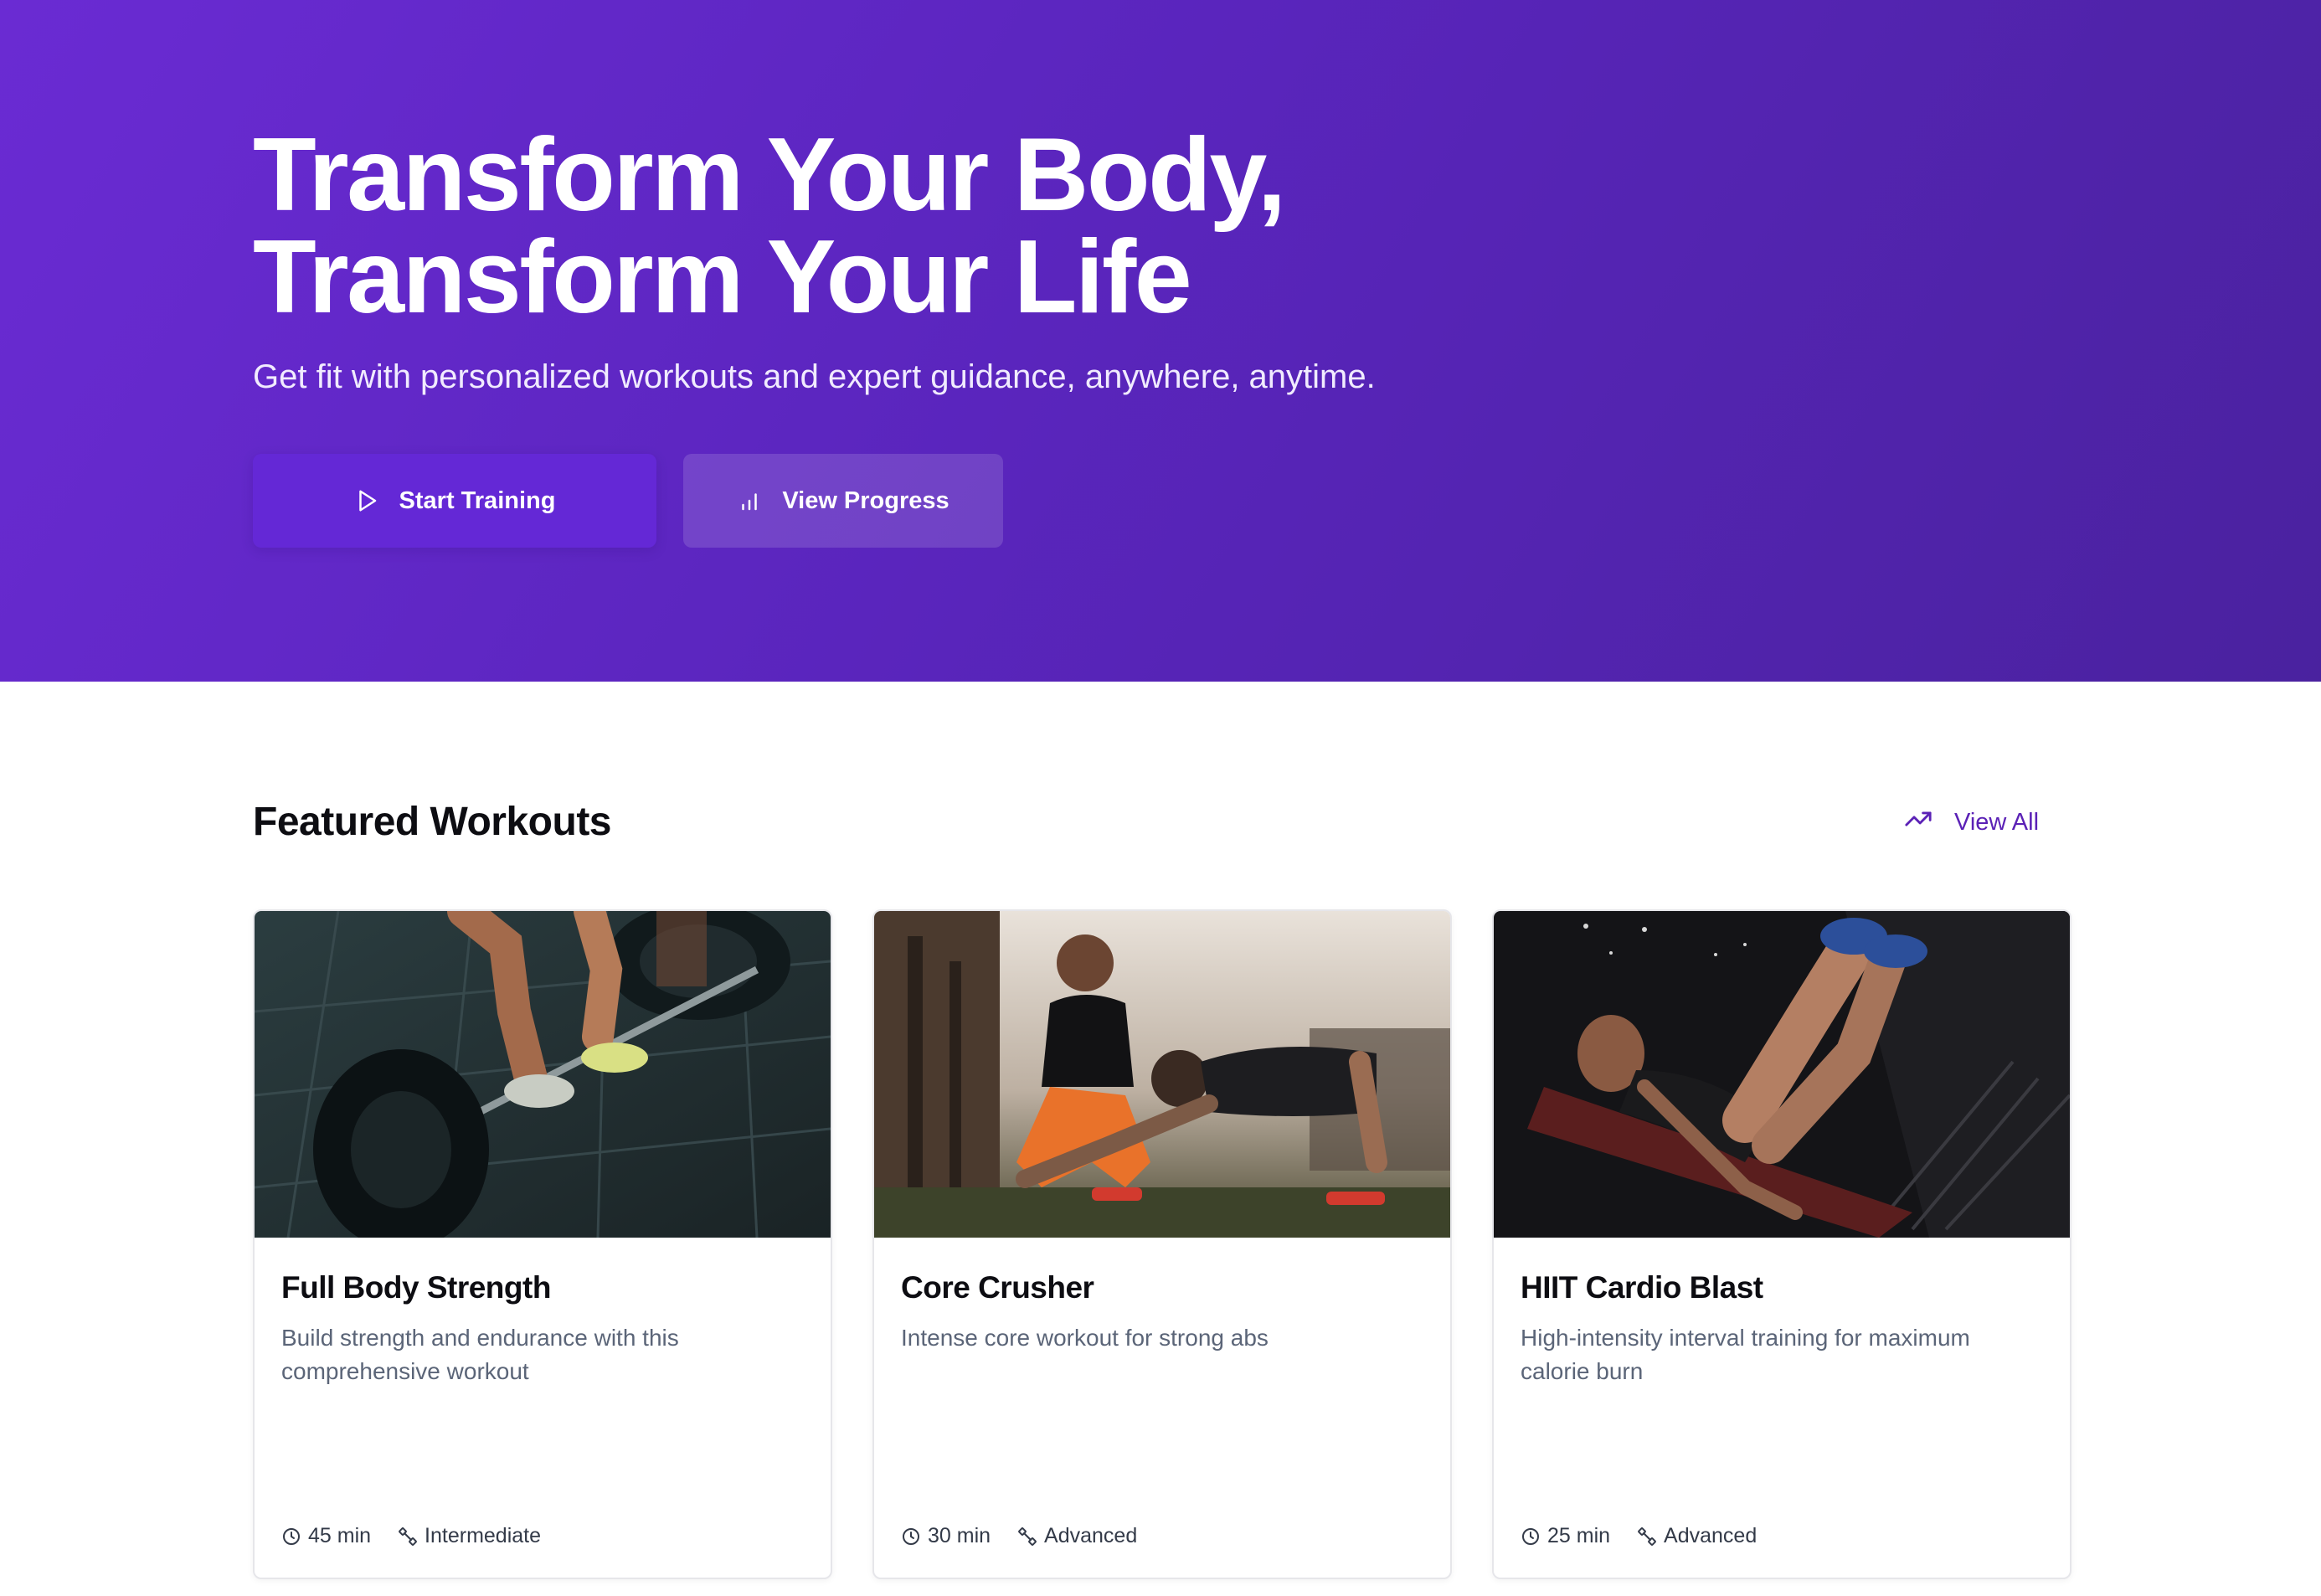  Describe the element at coordinates (1085, 1338) in the screenshot. I see `workout-description: Intense core workout for strong abs` at that location.